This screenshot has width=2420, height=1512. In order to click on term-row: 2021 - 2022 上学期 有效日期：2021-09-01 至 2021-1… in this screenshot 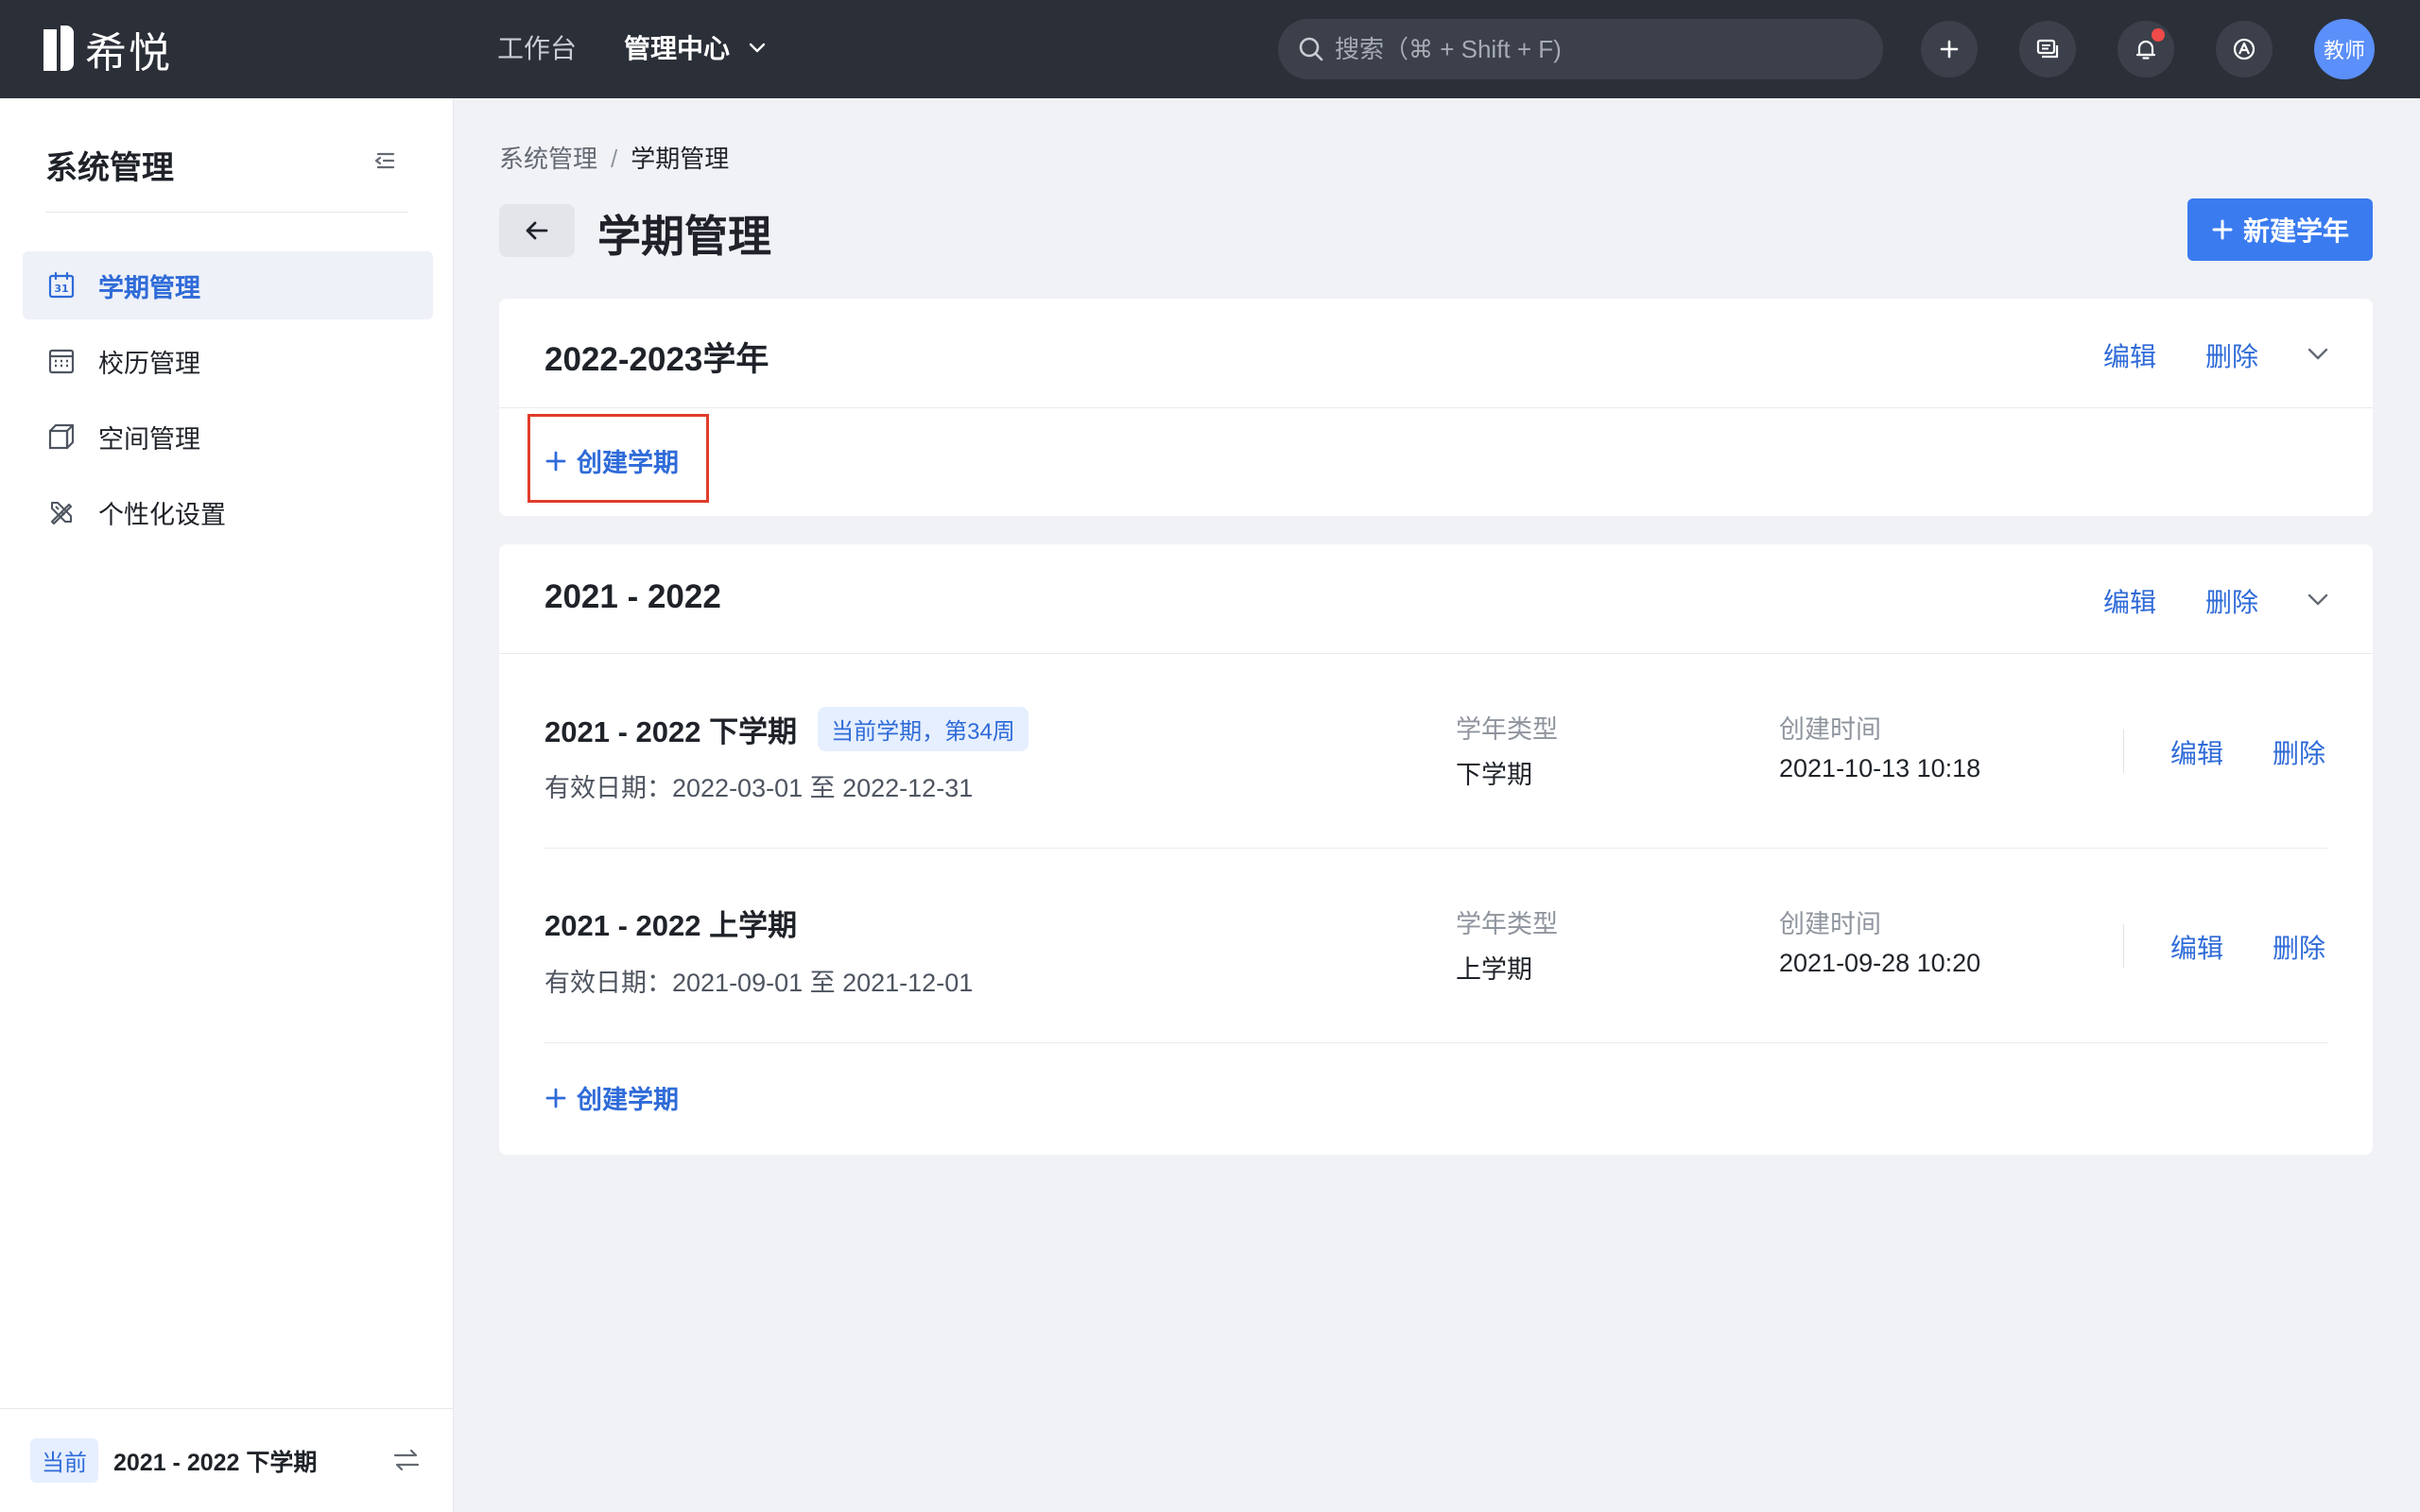, I will do `click(1435, 946)`.